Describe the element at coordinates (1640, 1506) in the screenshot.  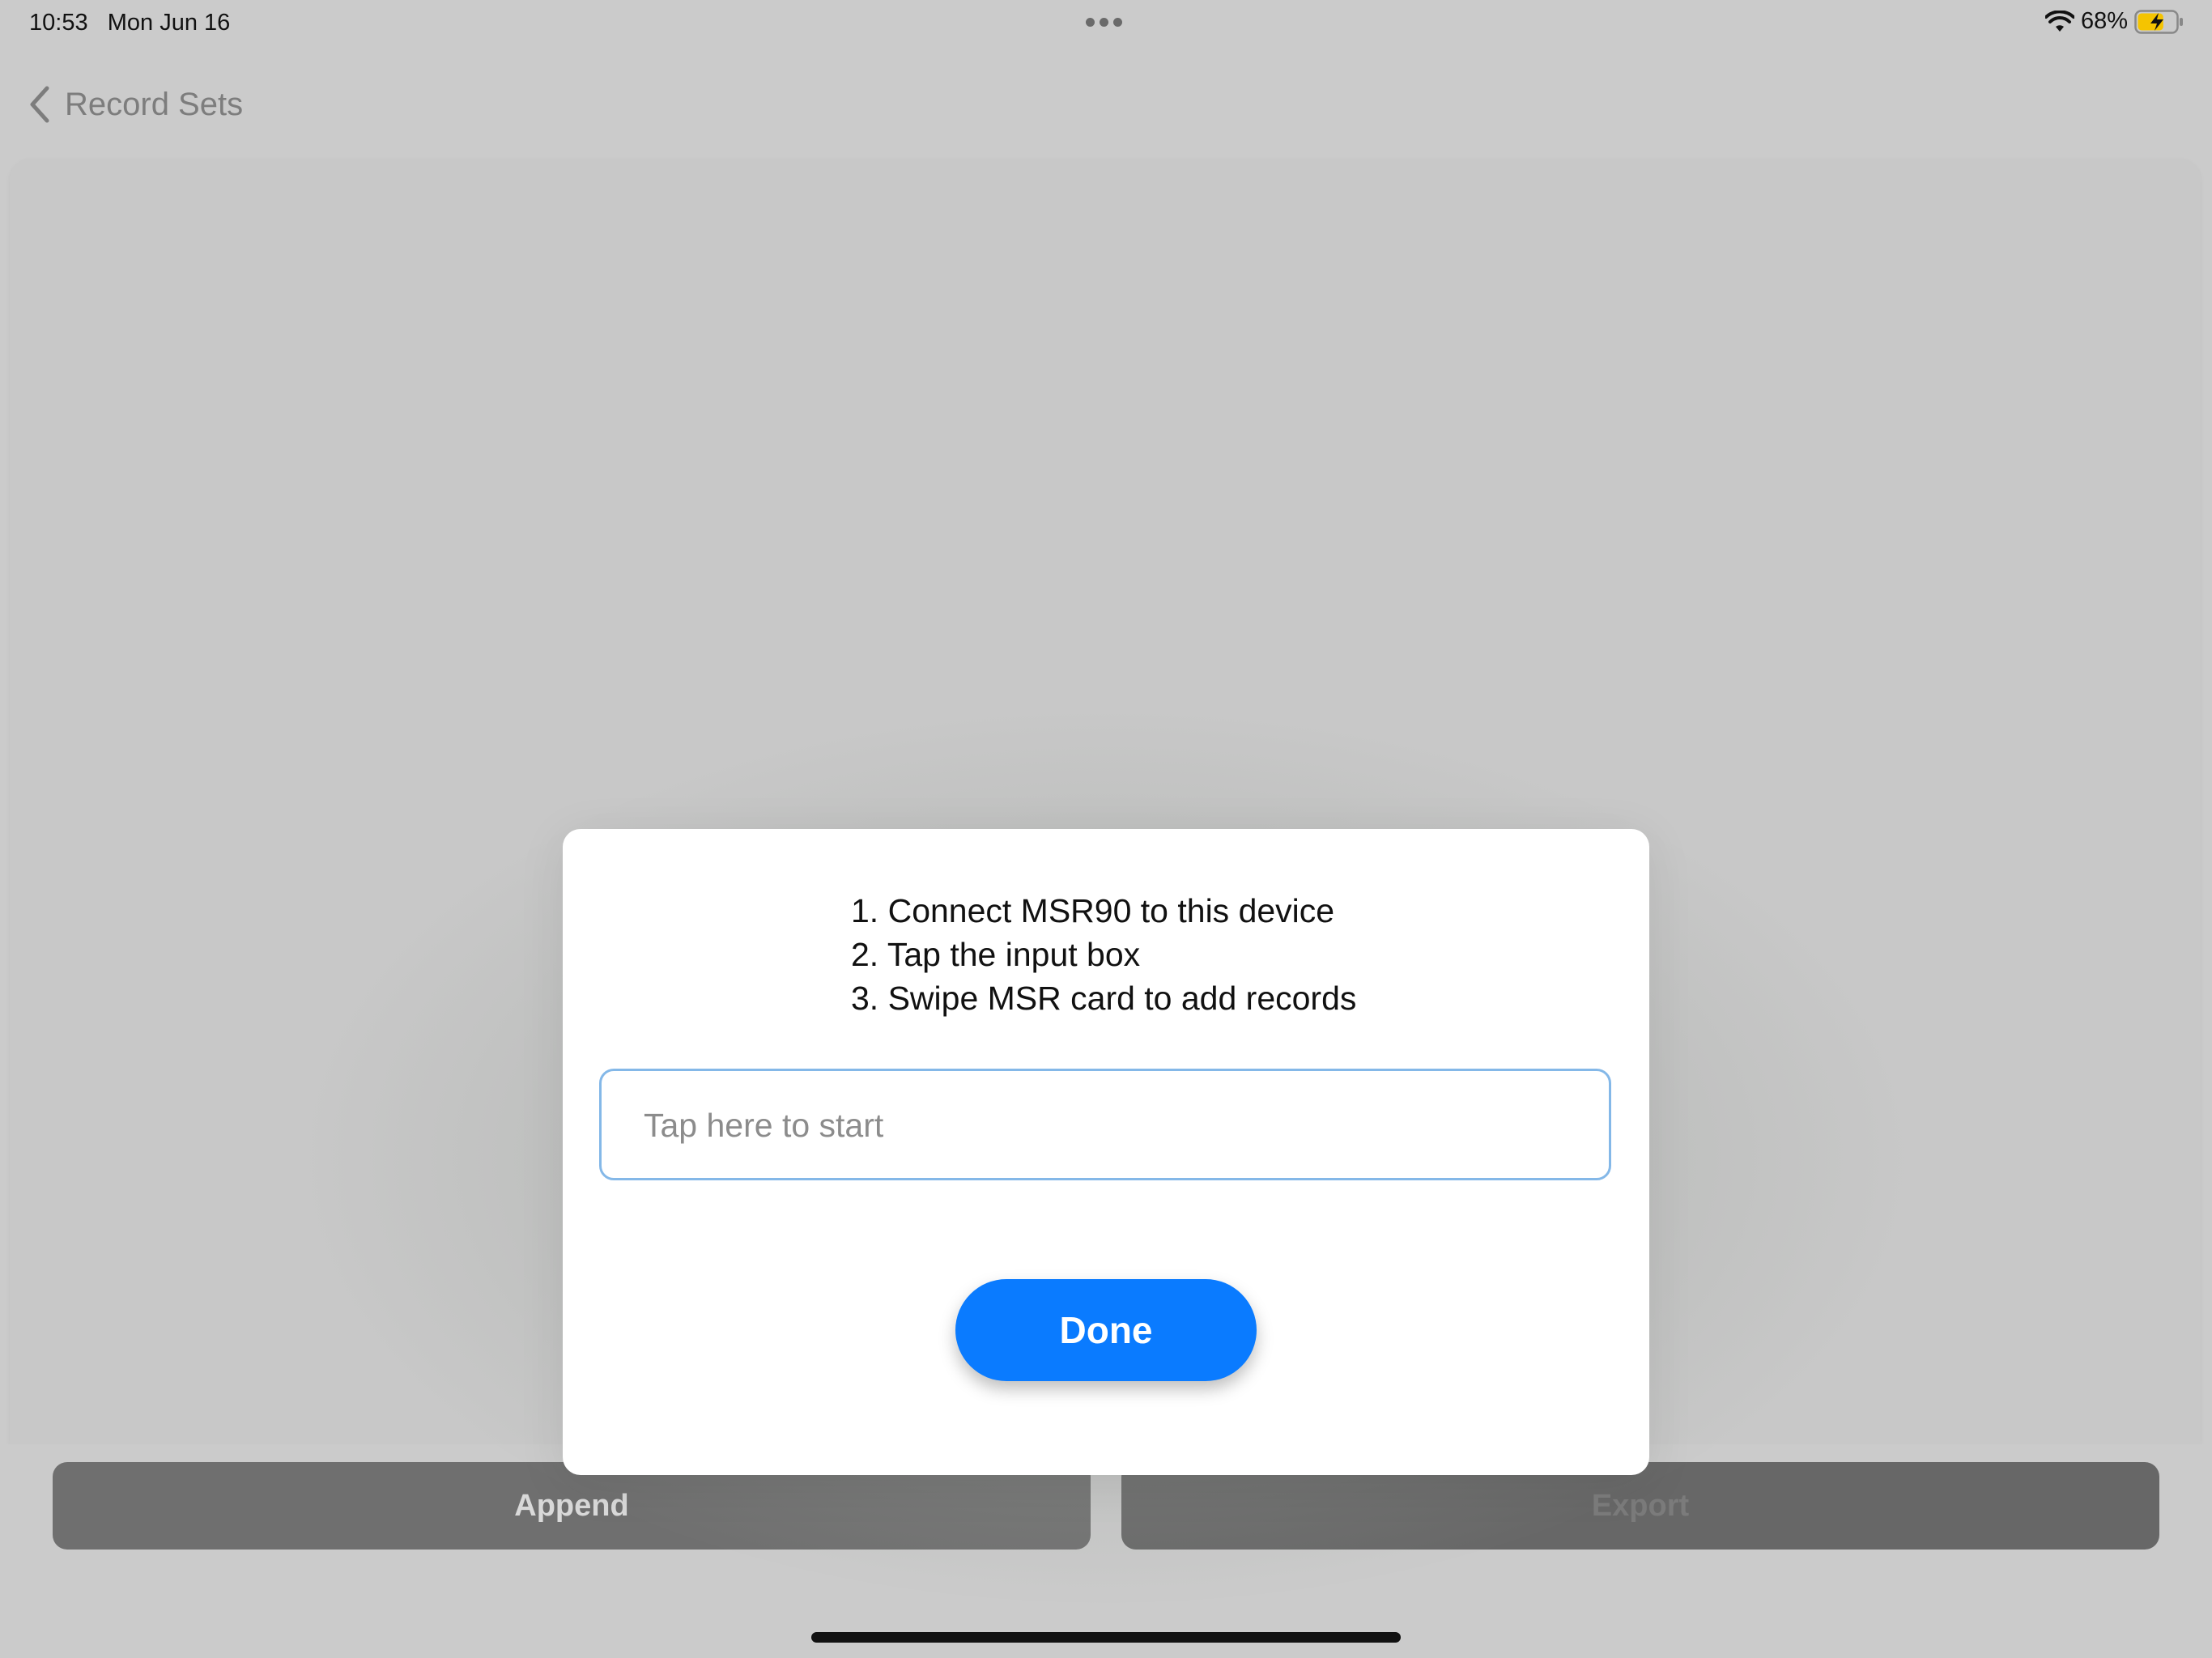
I see `export-button: Export` at that location.